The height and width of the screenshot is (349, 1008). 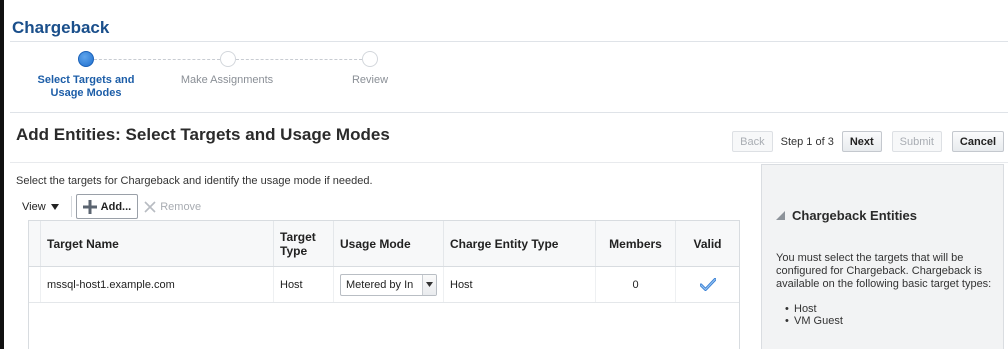 I want to click on remove-button: Remove, so click(x=172, y=207).